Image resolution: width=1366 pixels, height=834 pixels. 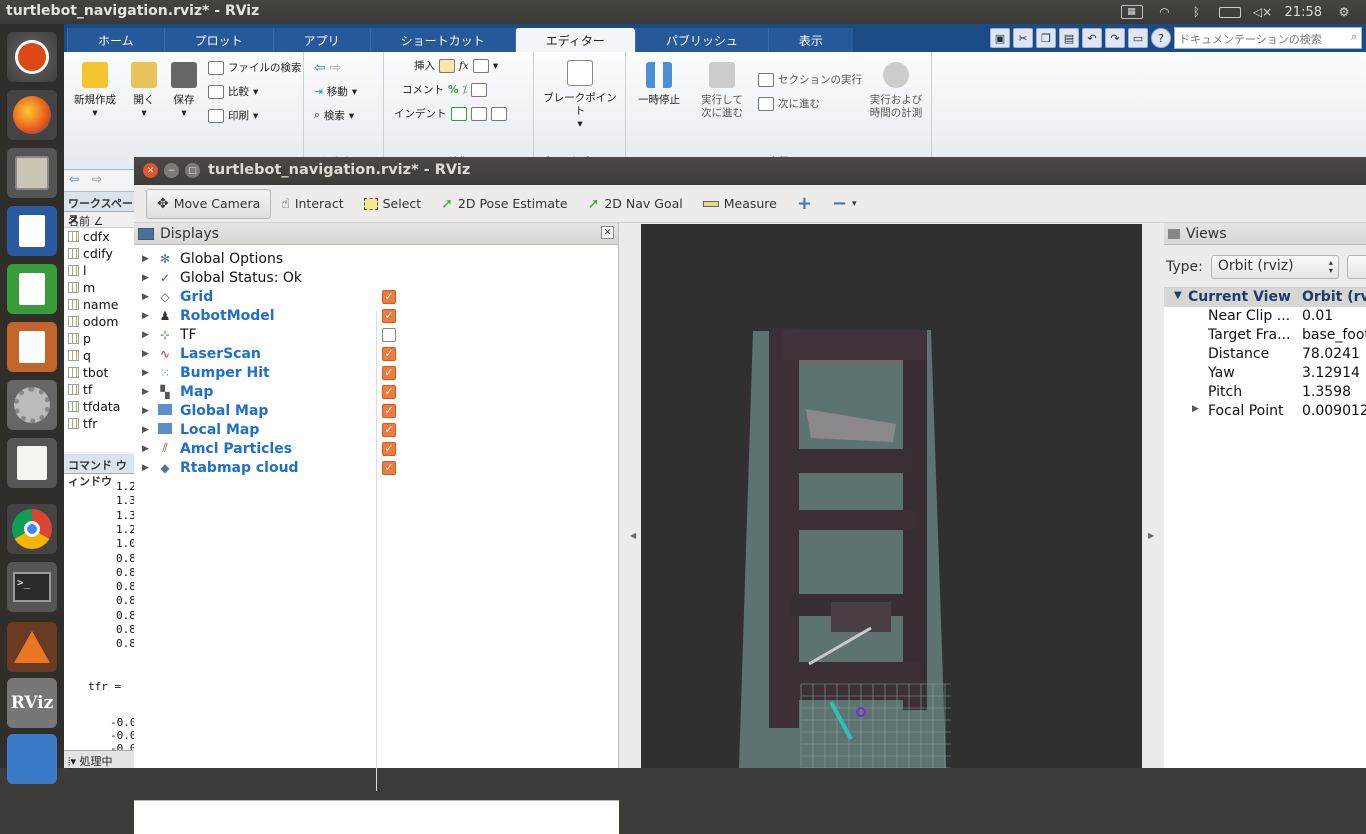 I want to click on view-property-row: ▶ Focal Point 0.0090125, so click(x=1265, y=411).